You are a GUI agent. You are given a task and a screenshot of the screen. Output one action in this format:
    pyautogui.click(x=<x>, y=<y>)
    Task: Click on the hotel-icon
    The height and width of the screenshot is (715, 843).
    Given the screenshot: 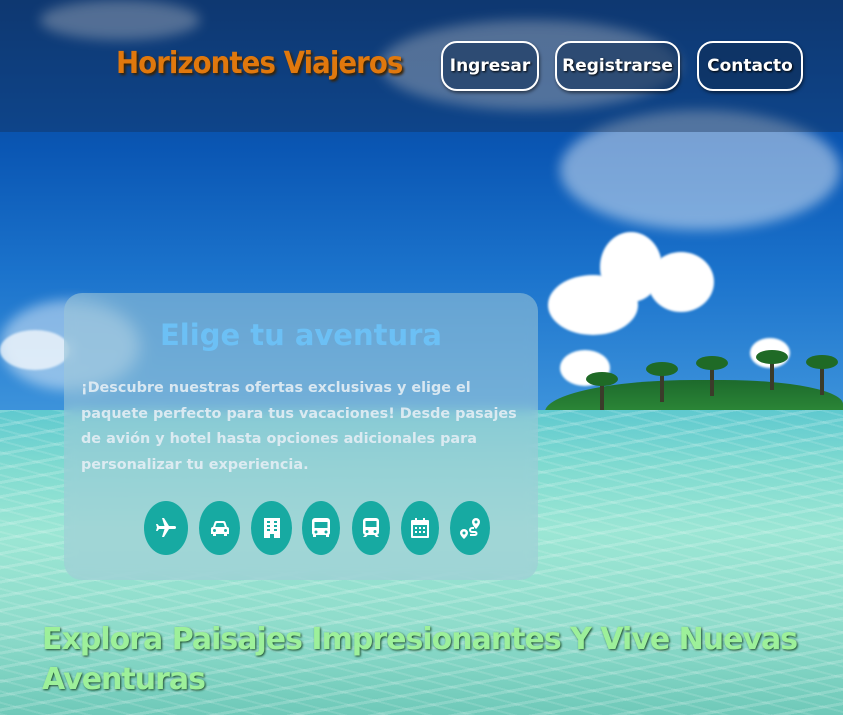 What is the action you would take?
    pyautogui.click(x=271, y=528)
    